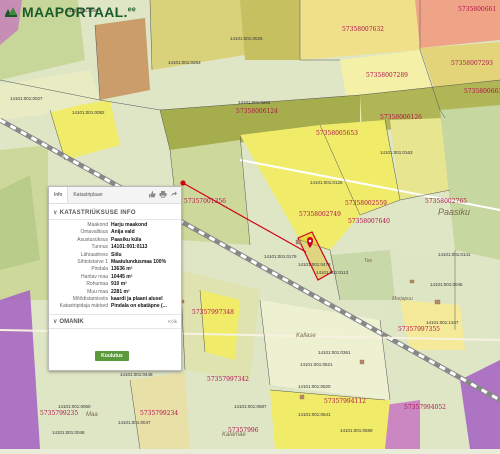 This screenshot has height=454, width=500. I want to click on grid-label: 14101:001:0589, so click(356, 430).